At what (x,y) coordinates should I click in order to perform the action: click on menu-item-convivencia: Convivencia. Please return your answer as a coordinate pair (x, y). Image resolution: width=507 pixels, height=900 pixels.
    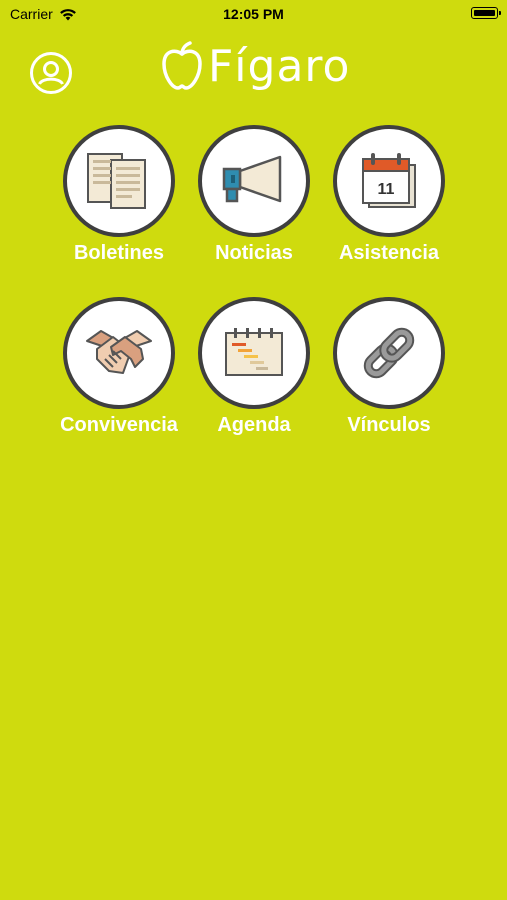
    Looking at the image, I should click on (119, 367).